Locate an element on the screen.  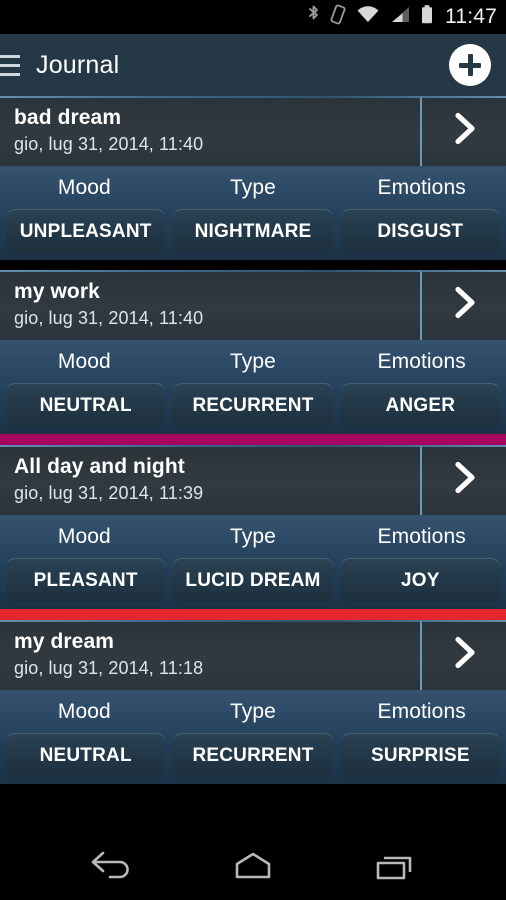
emotion-chip: DISGUST is located at coordinates (420, 231).